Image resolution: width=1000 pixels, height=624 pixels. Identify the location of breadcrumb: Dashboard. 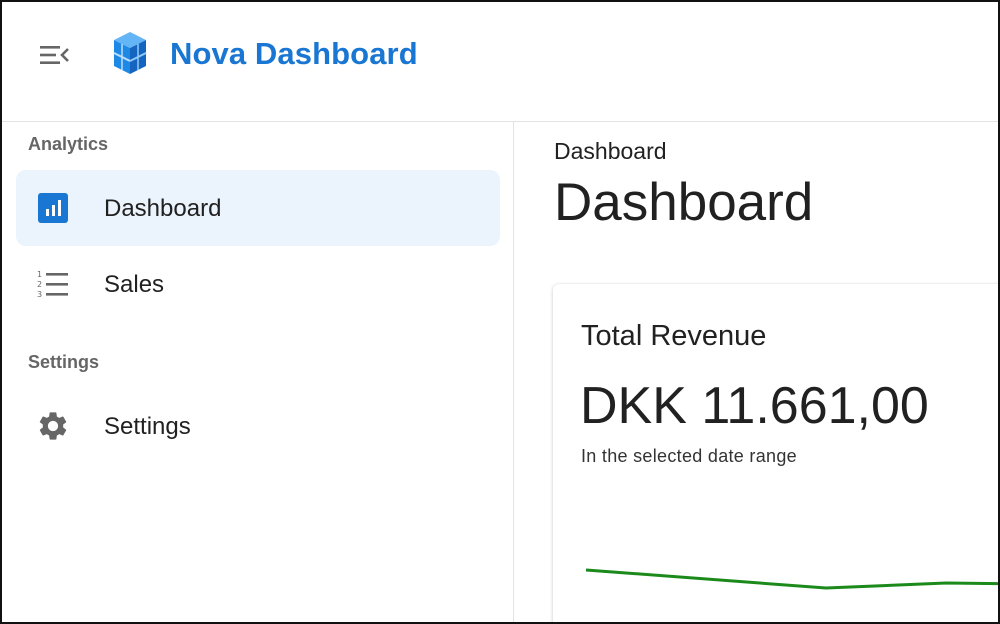
(610, 151).